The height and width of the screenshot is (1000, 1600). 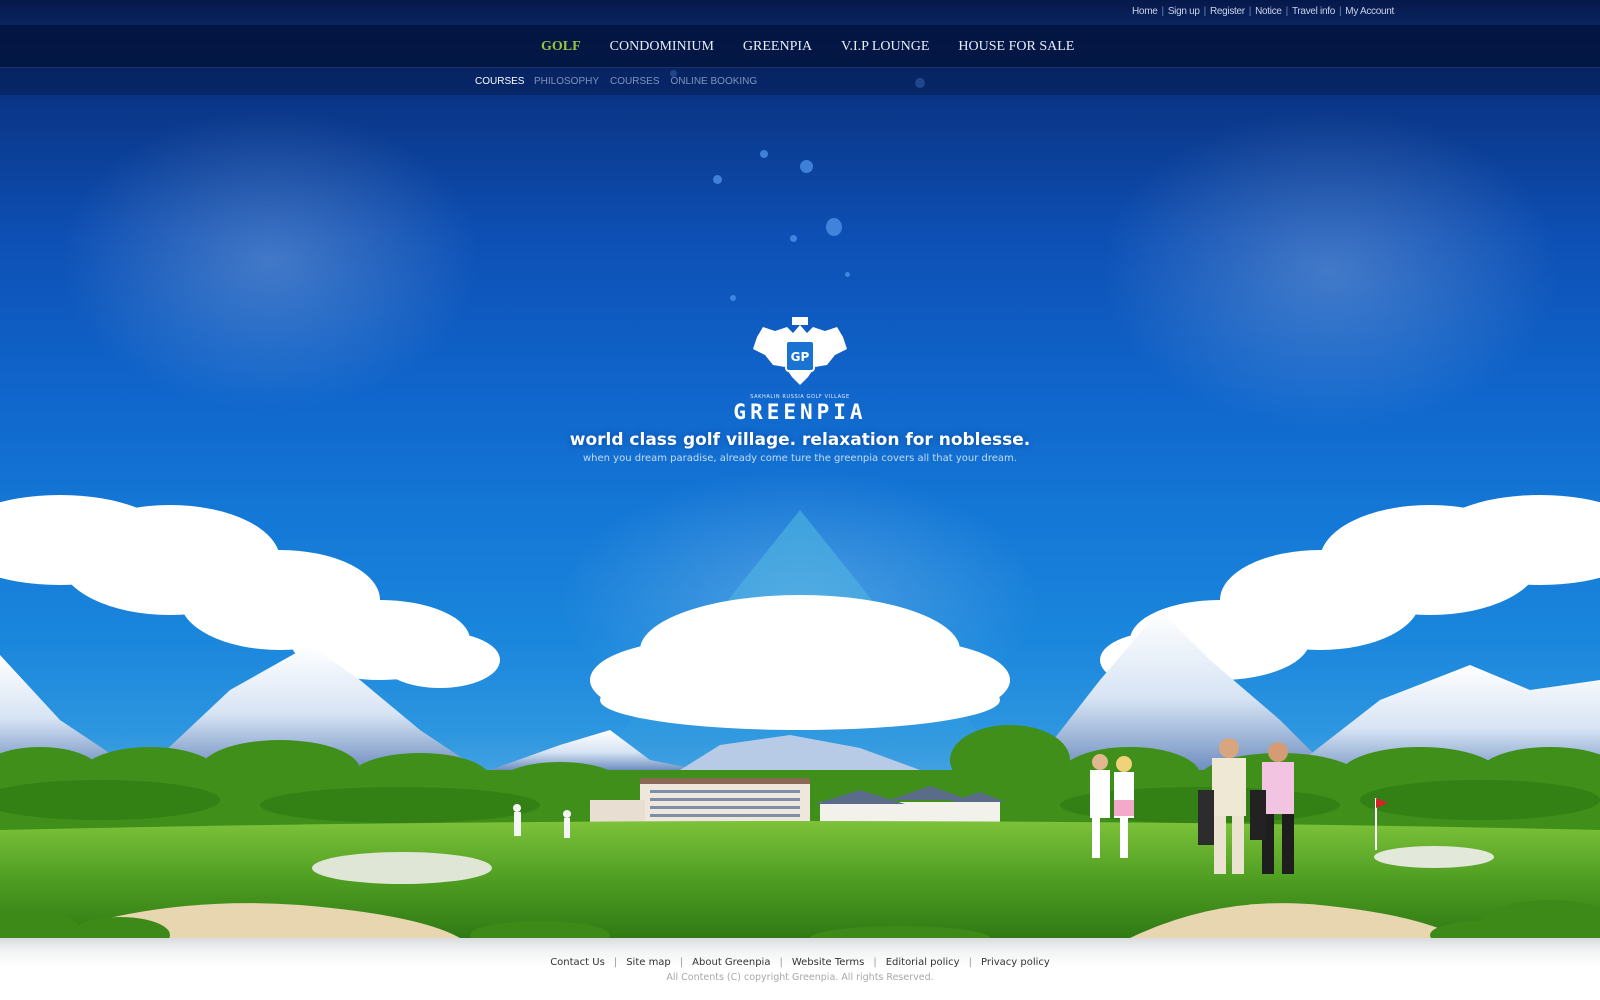 I want to click on cloud-left, so click(x=250, y=591).